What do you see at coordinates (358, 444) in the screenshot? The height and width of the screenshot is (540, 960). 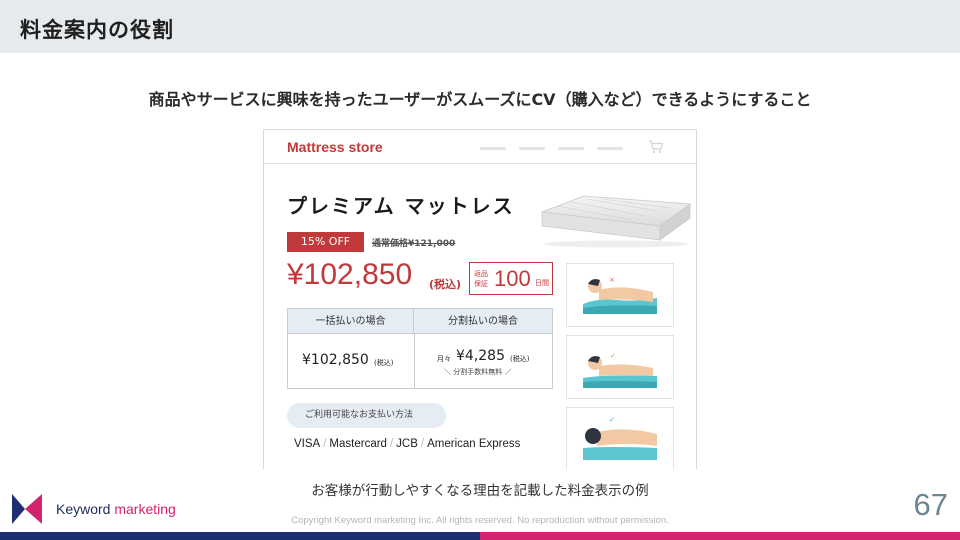 I see `payment-method: Mastercard` at bounding box center [358, 444].